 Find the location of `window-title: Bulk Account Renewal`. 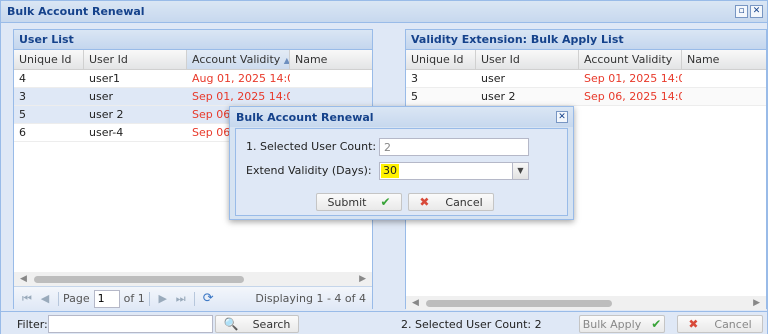

window-title: Bulk Account Renewal is located at coordinates (76, 11).